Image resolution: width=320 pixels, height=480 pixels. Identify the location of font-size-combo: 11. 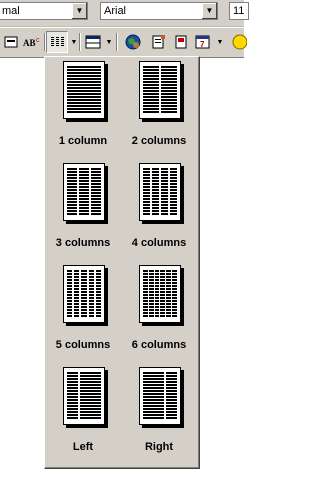
(239, 11).